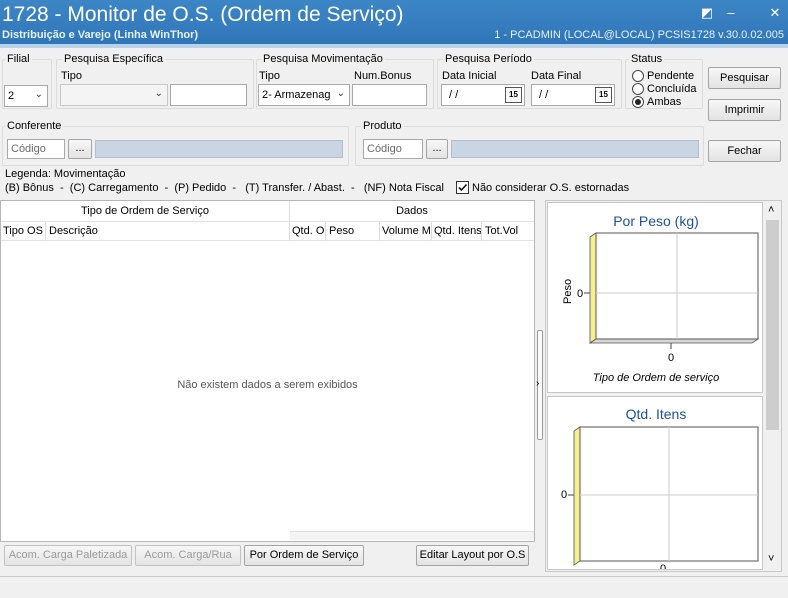  I want to click on chart-peso-floor, so click(674, 341).